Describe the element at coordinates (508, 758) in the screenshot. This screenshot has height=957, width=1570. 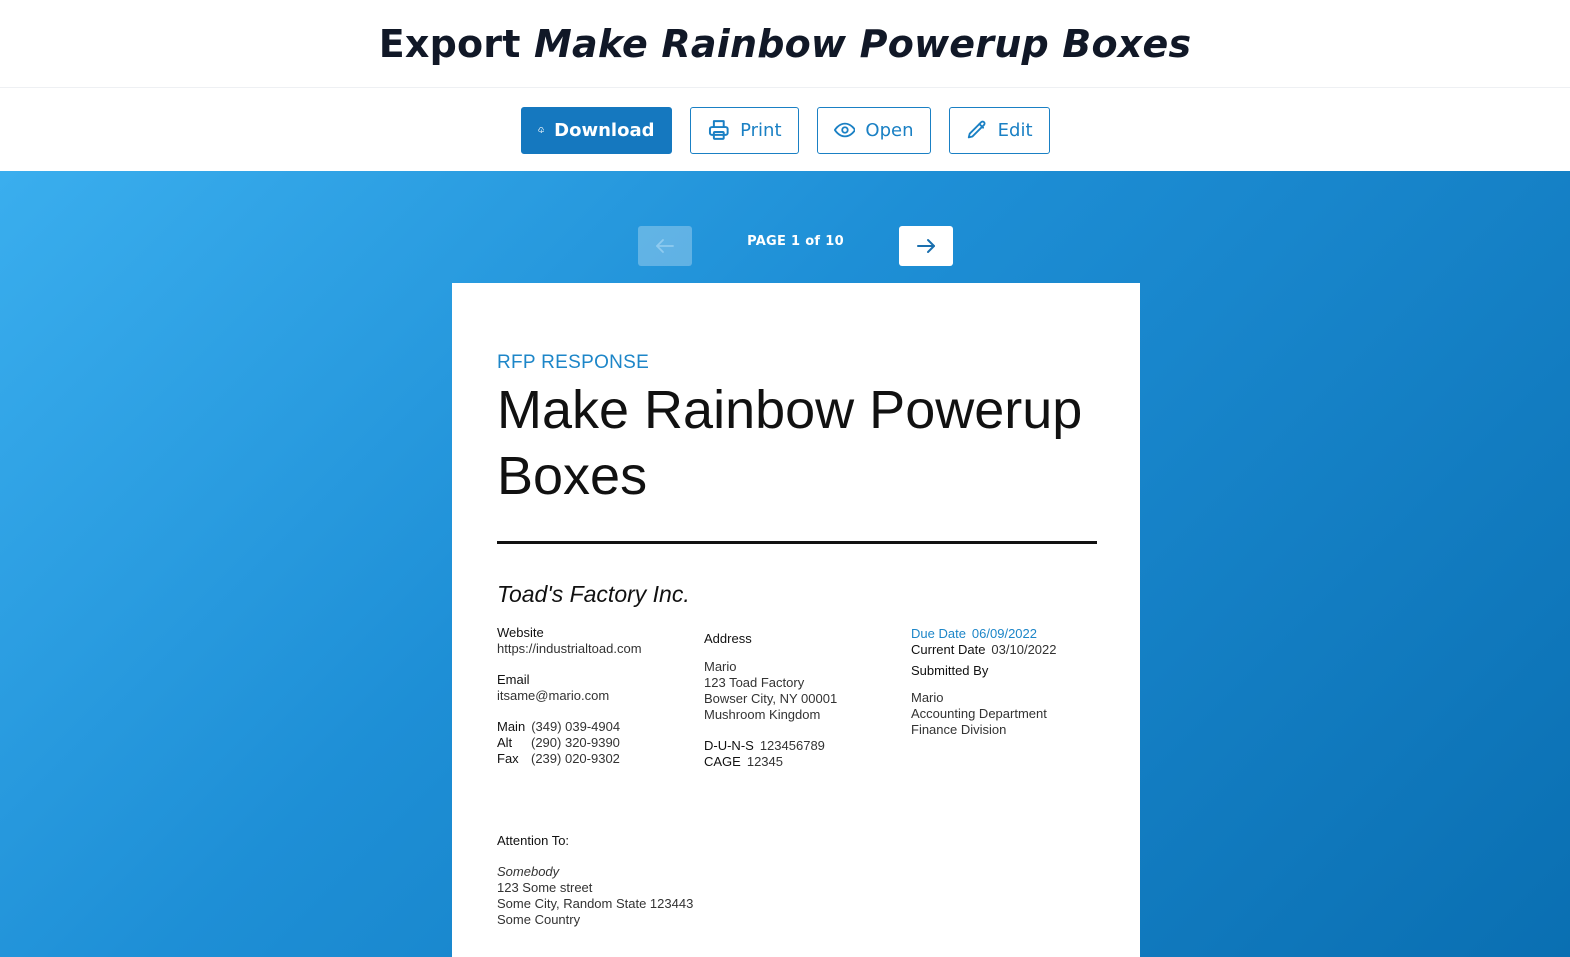
I see `fax-label: Fax` at that location.